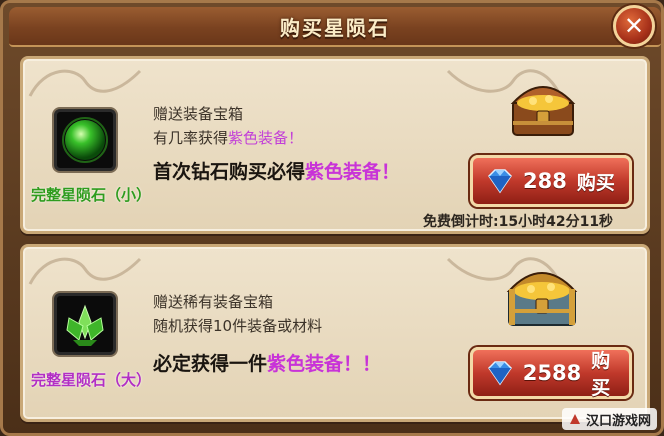 This screenshot has height=436, width=664. I want to click on watermark-logo-icon, so click(574, 419).